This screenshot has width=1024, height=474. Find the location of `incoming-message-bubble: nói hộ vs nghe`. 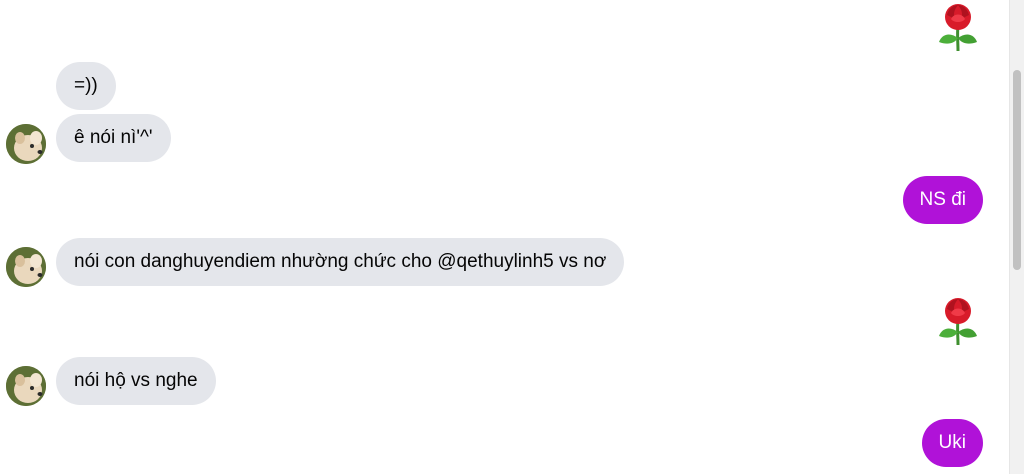

incoming-message-bubble: nói hộ vs nghe is located at coordinates (136, 381).